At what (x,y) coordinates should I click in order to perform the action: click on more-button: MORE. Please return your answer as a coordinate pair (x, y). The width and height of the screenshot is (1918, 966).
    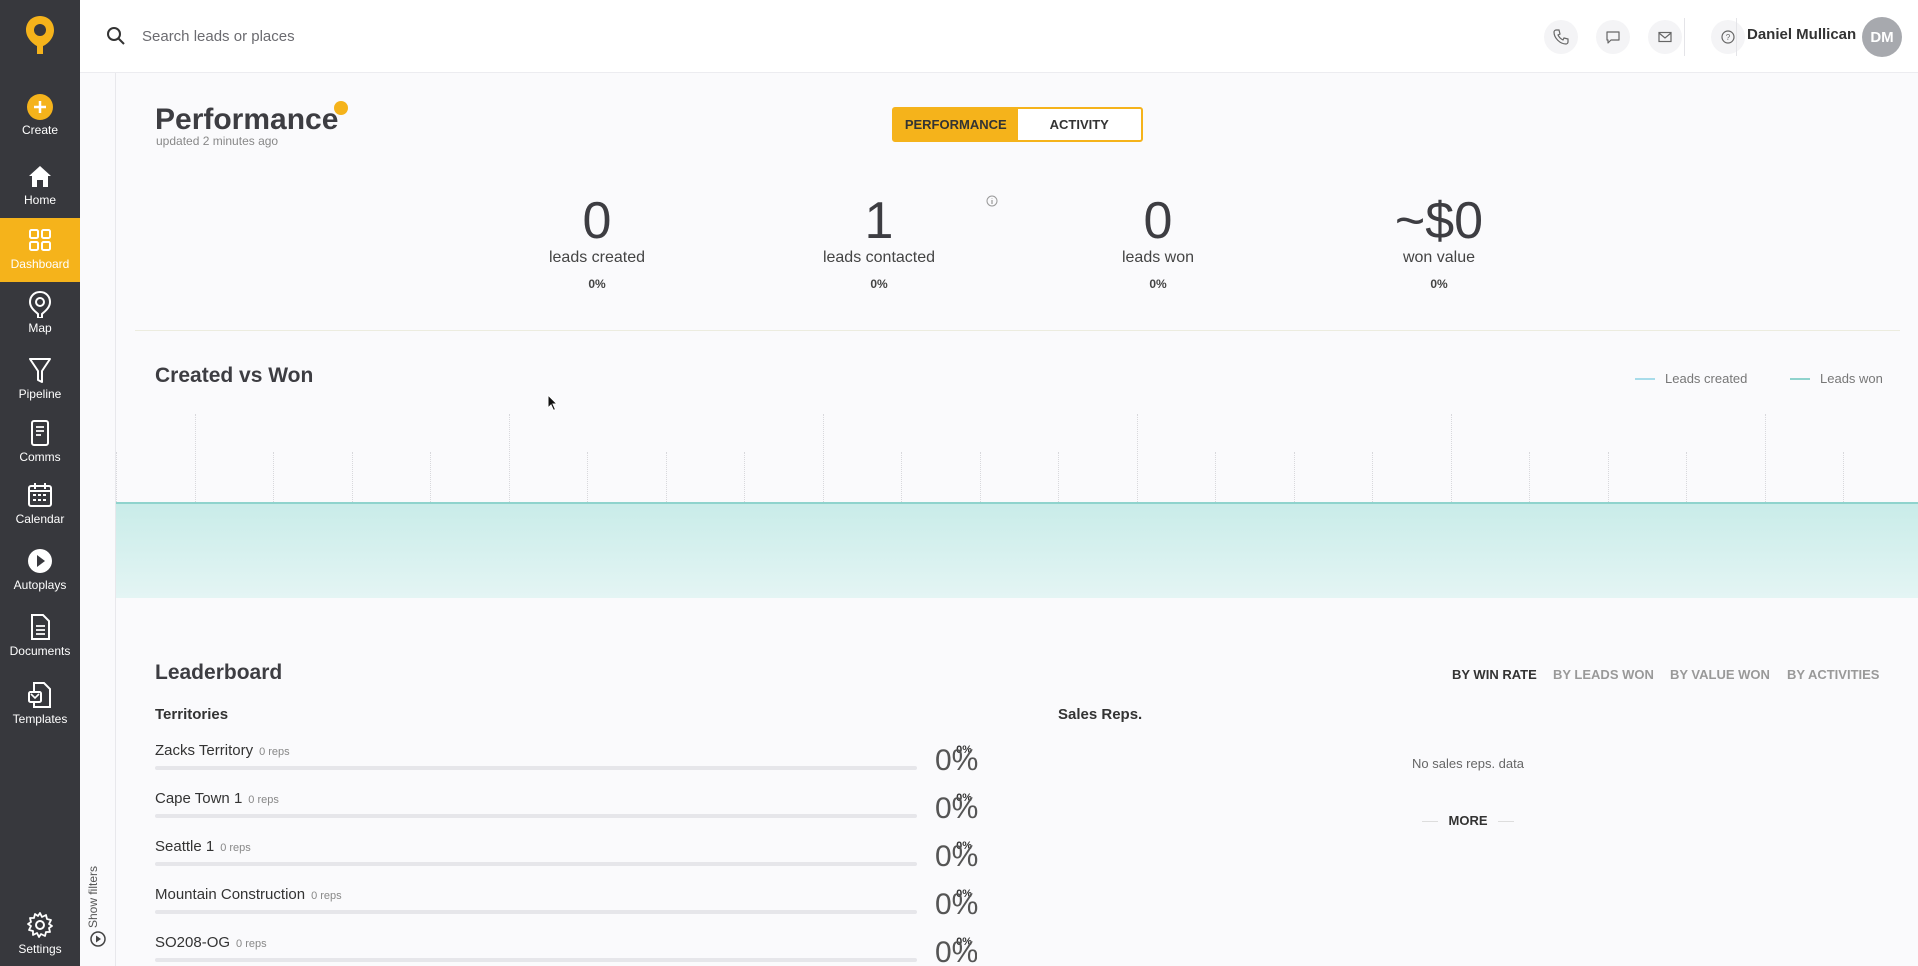
    Looking at the image, I should click on (1468, 820).